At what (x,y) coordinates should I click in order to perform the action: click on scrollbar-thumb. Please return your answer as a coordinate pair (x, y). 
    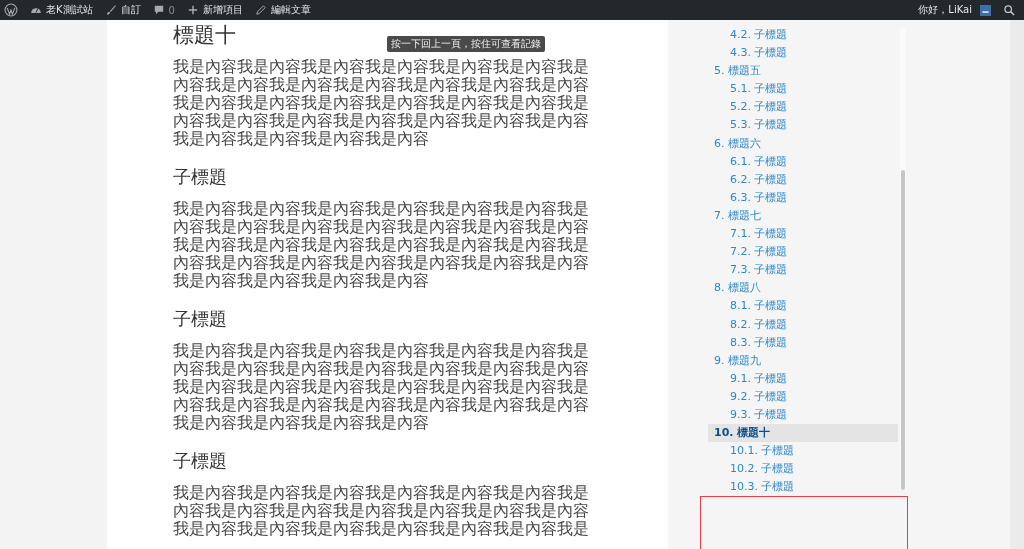
    Looking at the image, I should click on (903, 330).